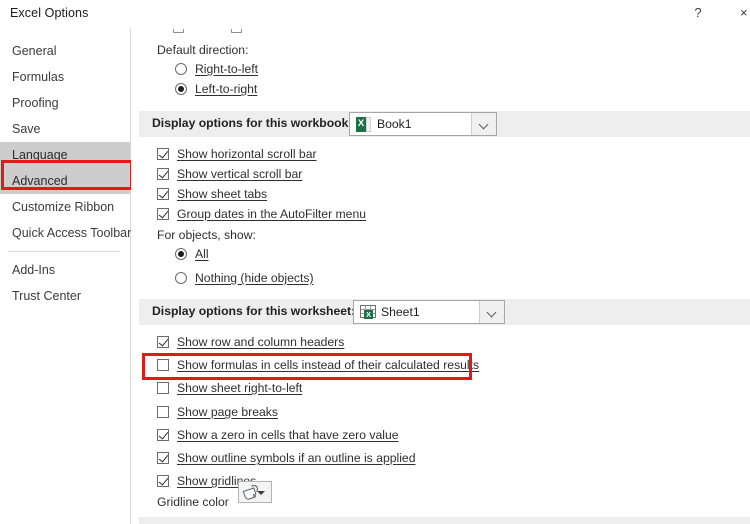 The height and width of the screenshot is (524, 750). What do you see at coordinates (34, 270) in the screenshot?
I see `sidebar-item-label: Add-Ins` at bounding box center [34, 270].